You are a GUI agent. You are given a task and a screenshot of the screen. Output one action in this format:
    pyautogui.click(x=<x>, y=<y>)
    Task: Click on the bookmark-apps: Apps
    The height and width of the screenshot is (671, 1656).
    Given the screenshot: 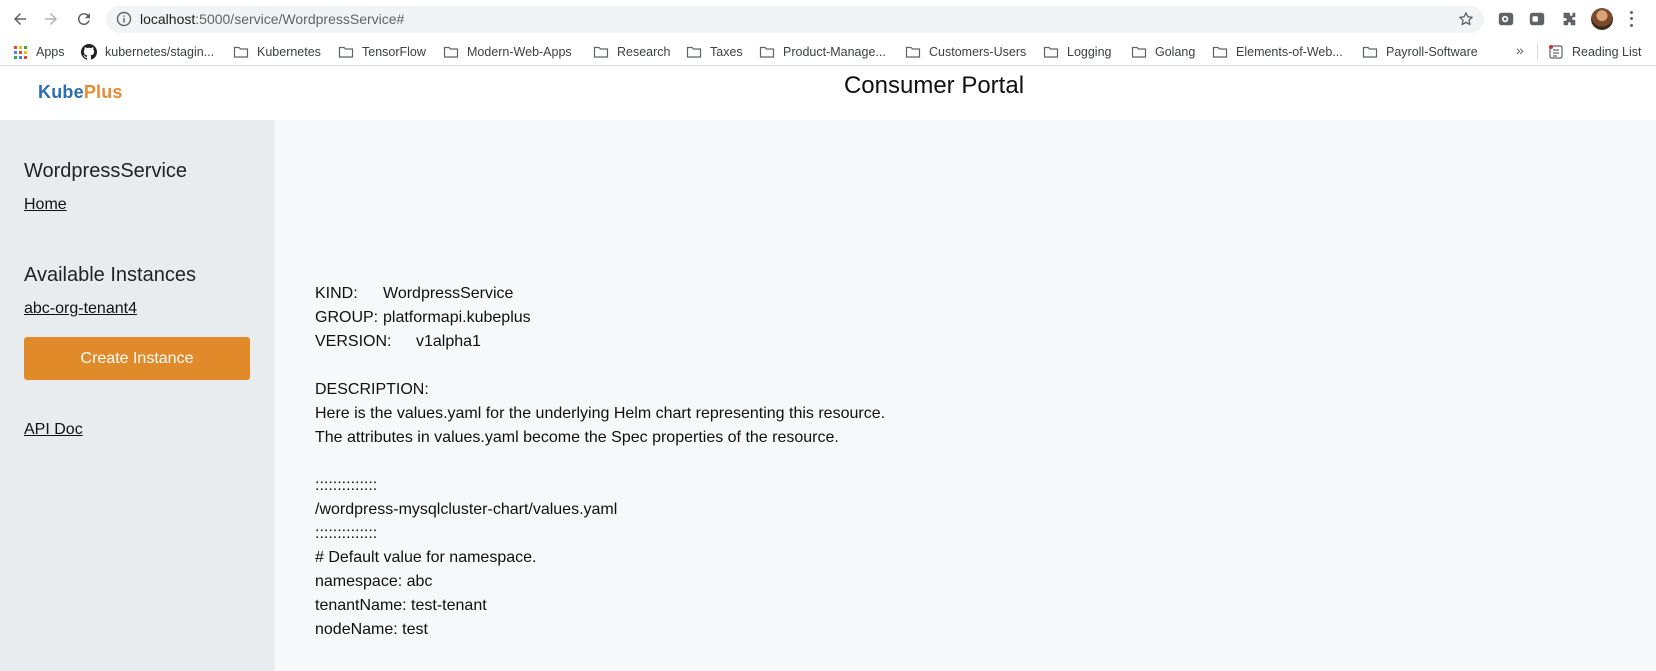 What is the action you would take?
    pyautogui.click(x=38, y=52)
    